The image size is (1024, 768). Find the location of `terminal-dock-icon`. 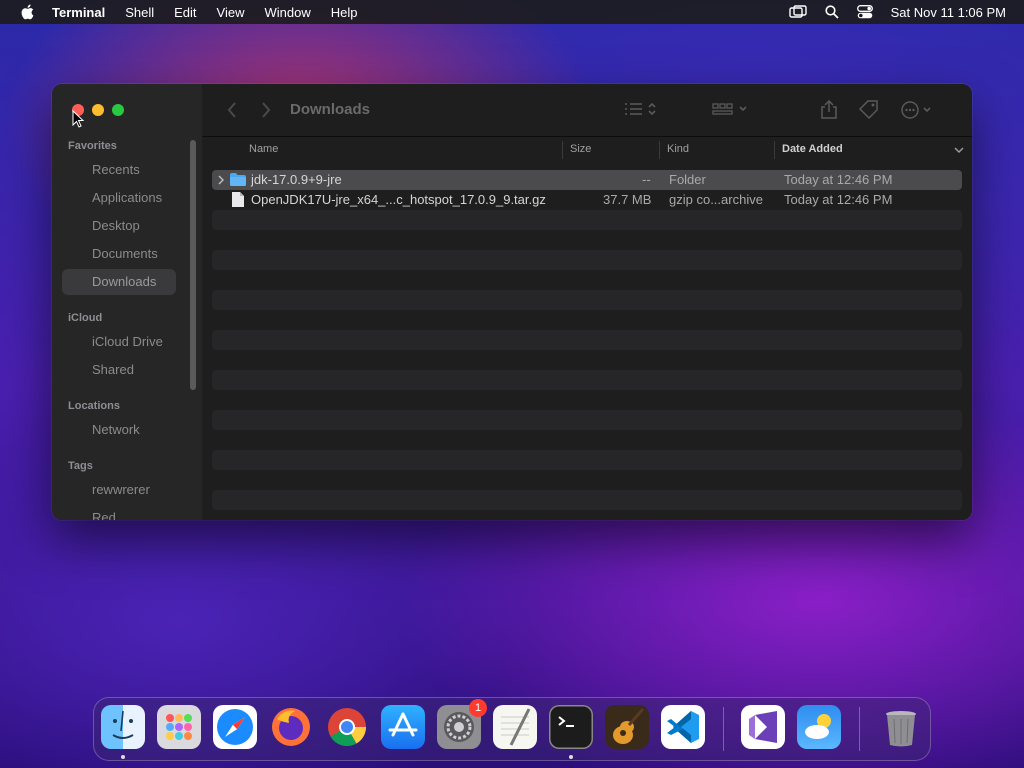

terminal-dock-icon is located at coordinates (571, 727).